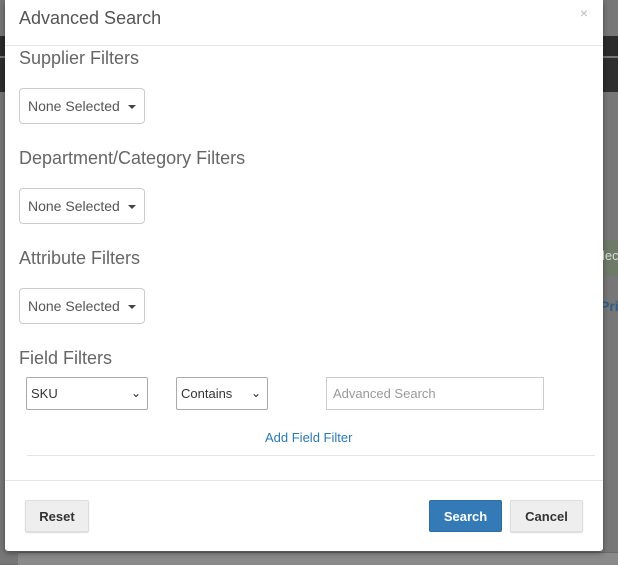 The image size is (618, 565). What do you see at coordinates (311, 455) in the screenshot?
I see `divider` at bounding box center [311, 455].